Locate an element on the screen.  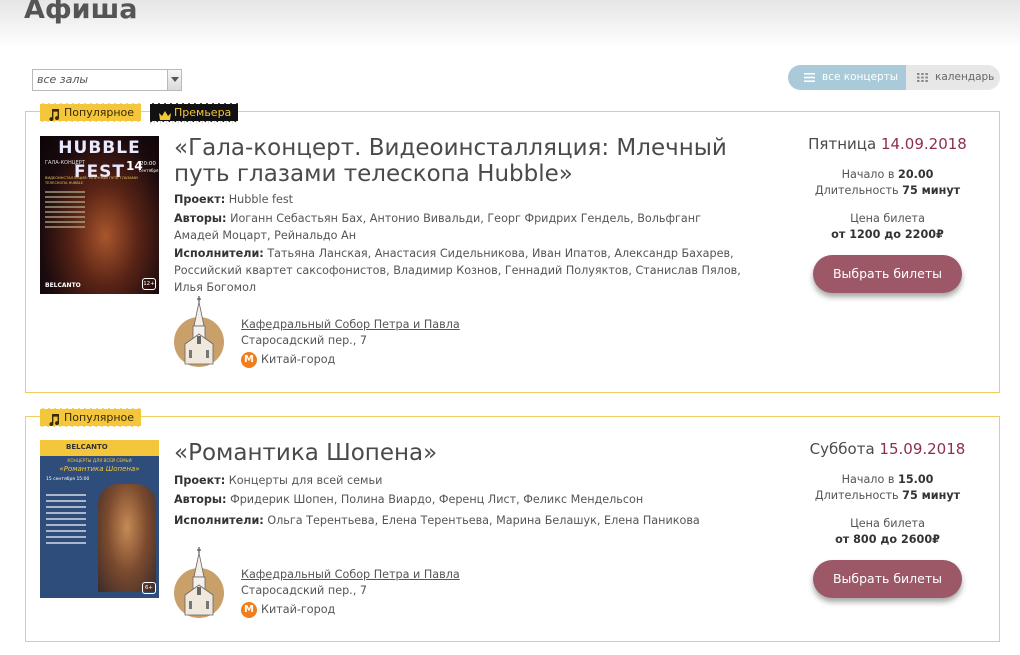
poster-headline: «Романтика Шопена» is located at coordinates (99, 469).